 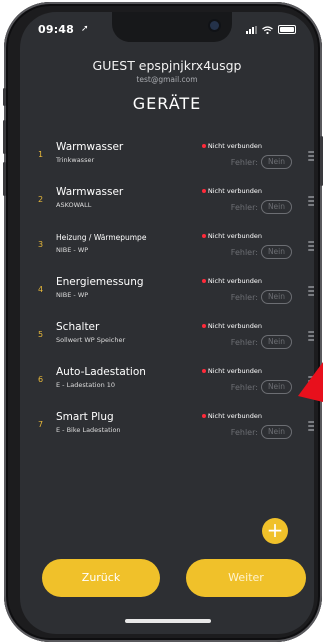 What do you see at coordinates (41, 334) in the screenshot?
I see `device-index: 5` at bounding box center [41, 334].